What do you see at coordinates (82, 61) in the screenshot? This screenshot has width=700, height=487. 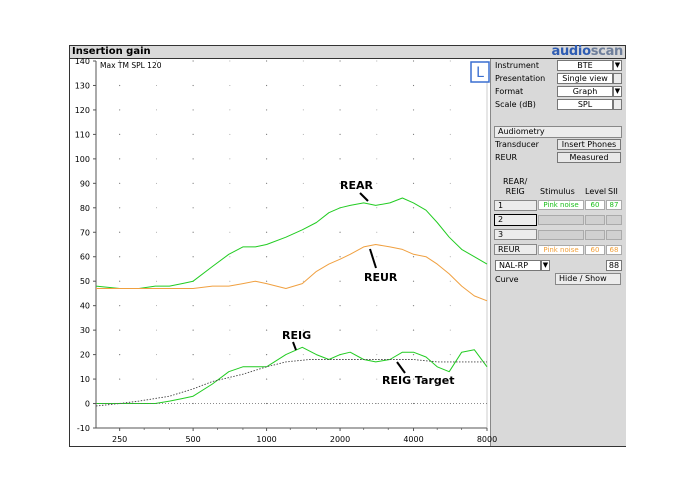 I see `y-tick-label: 140` at bounding box center [82, 61].